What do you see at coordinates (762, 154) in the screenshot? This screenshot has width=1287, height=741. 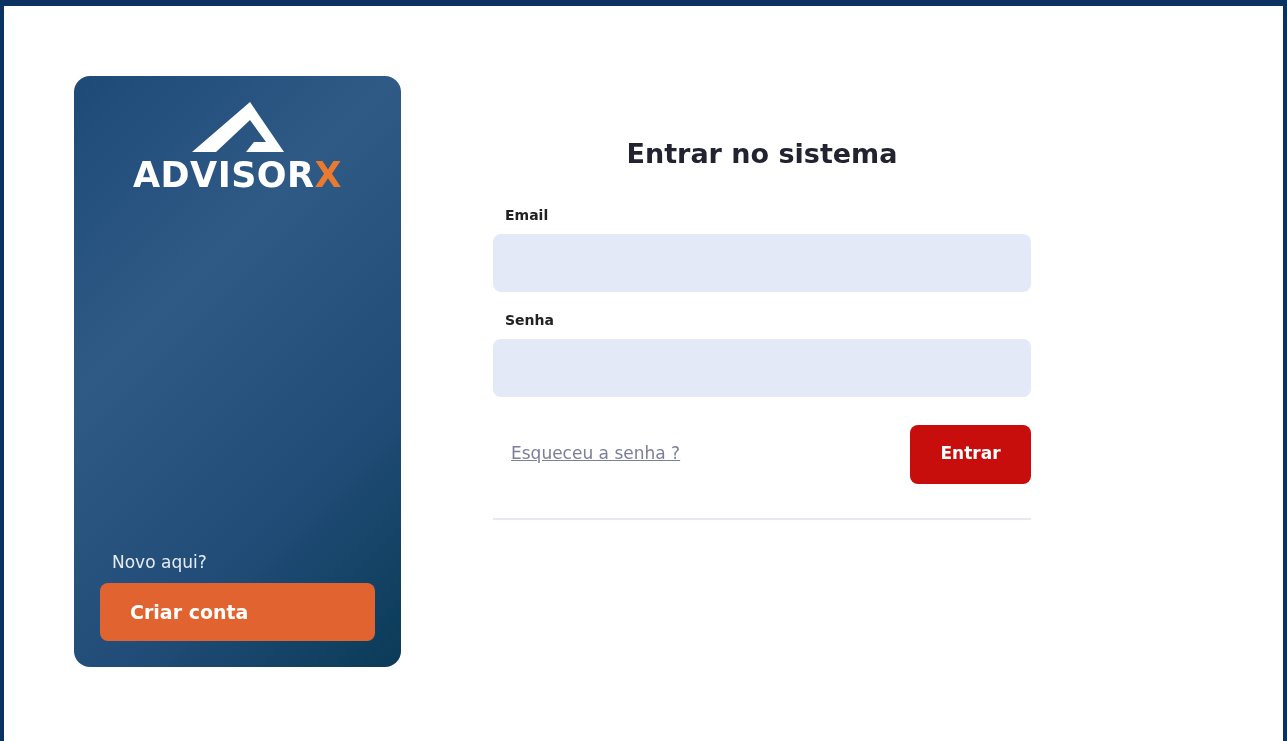 I see `form-title: Entrar no sistema` at bounding box center [762, 154].